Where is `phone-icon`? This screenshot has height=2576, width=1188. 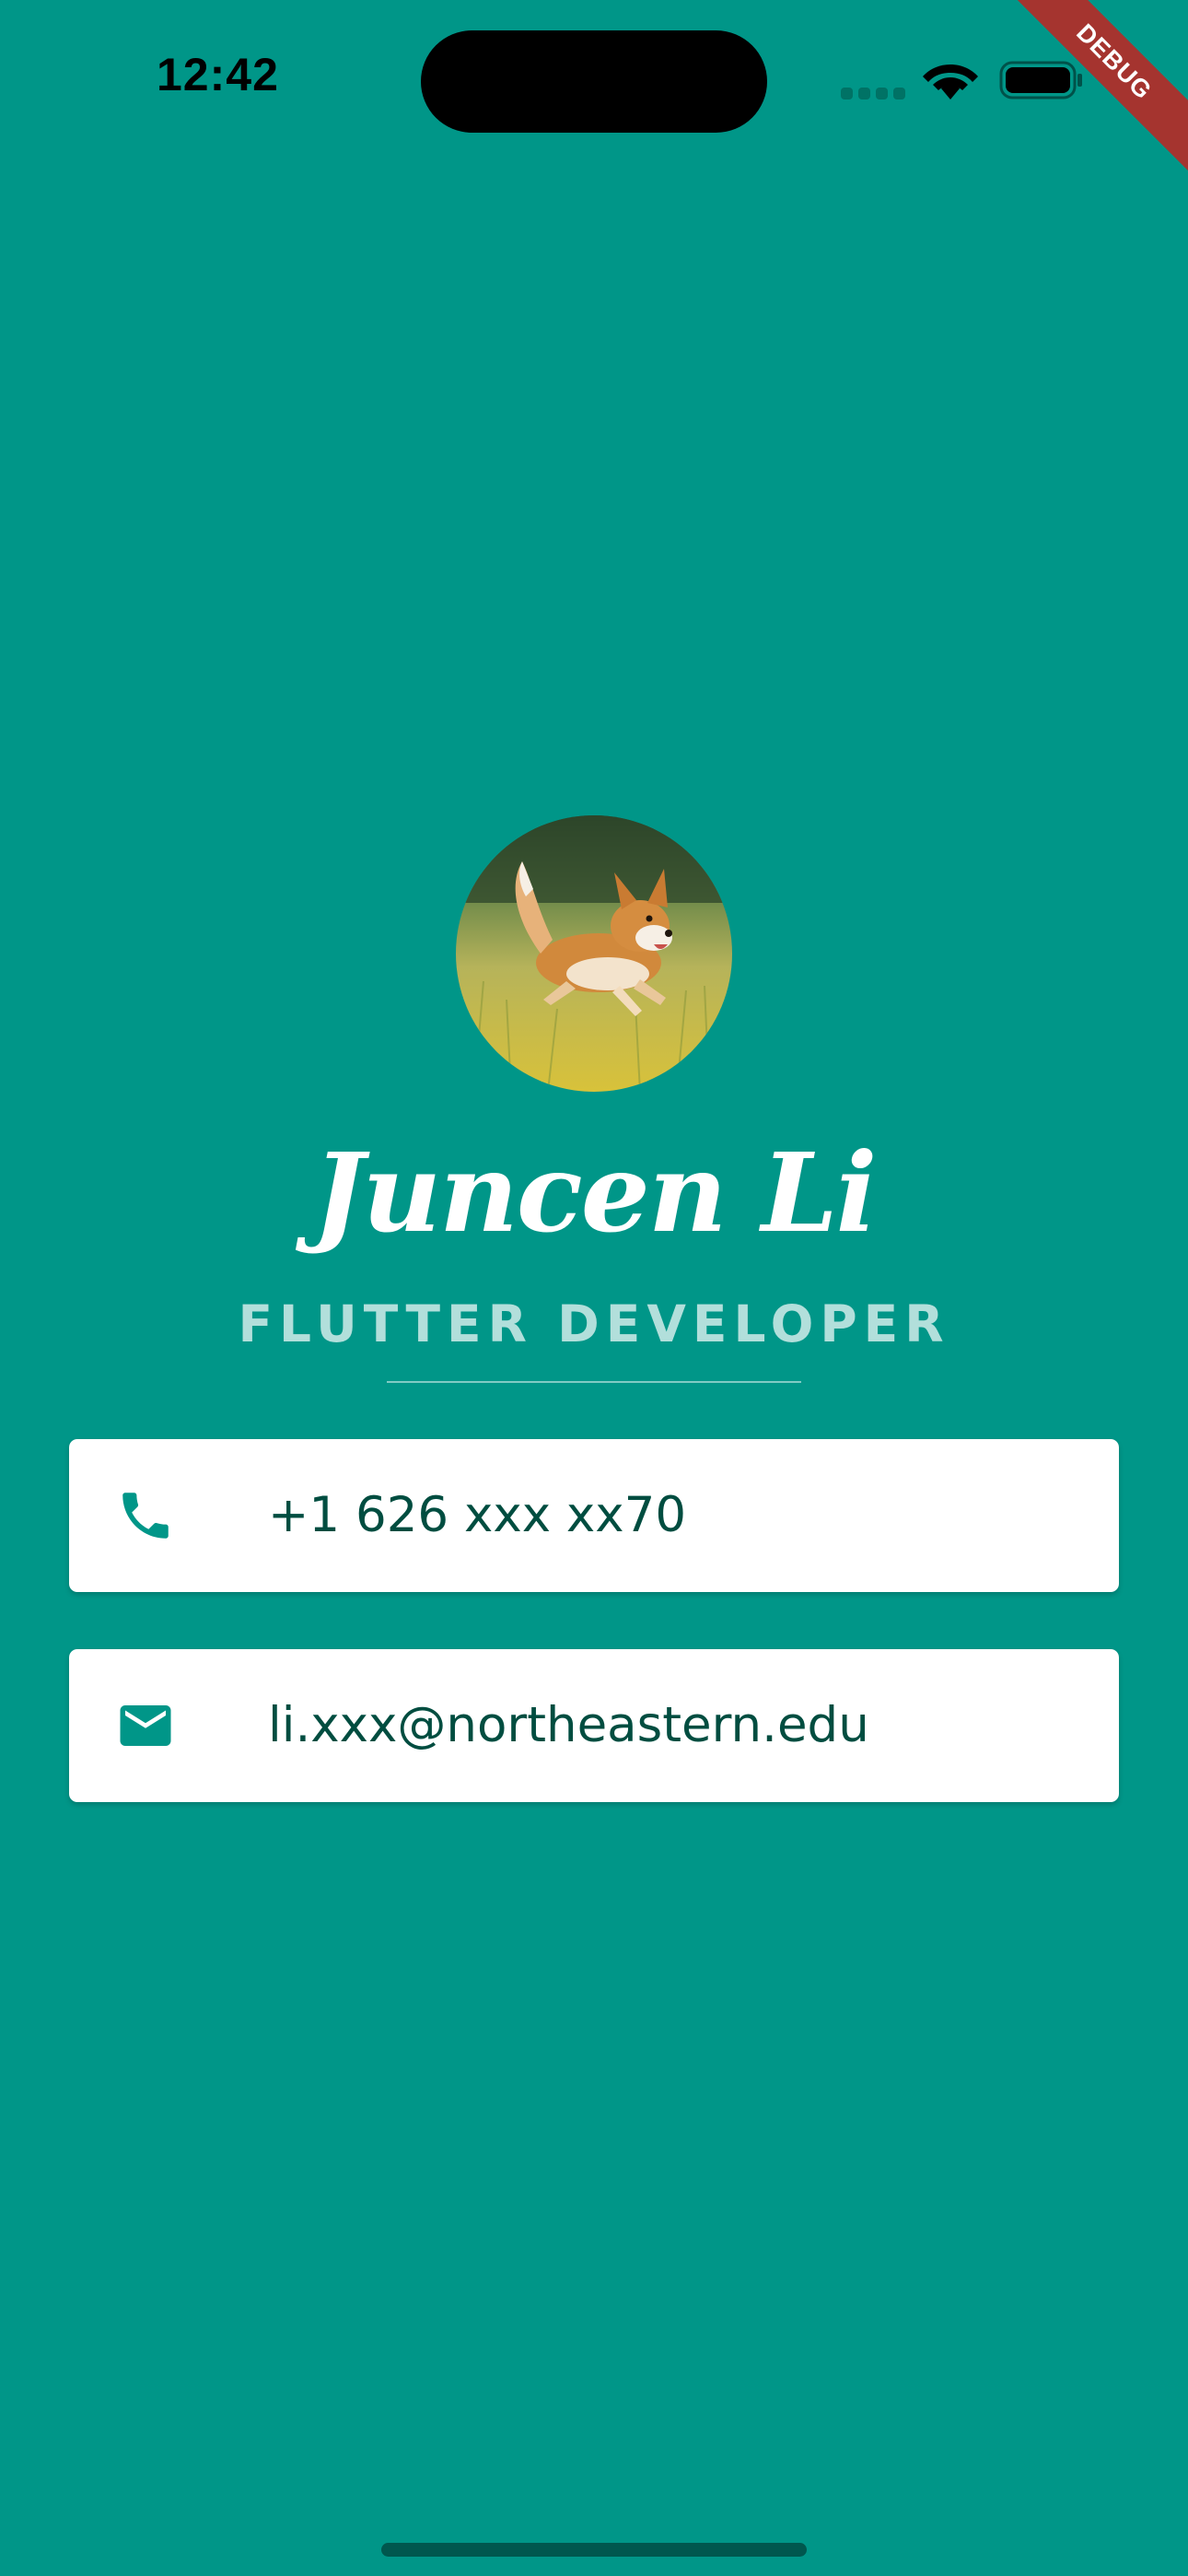
phone-icon is located at coordinates (145, 1516).